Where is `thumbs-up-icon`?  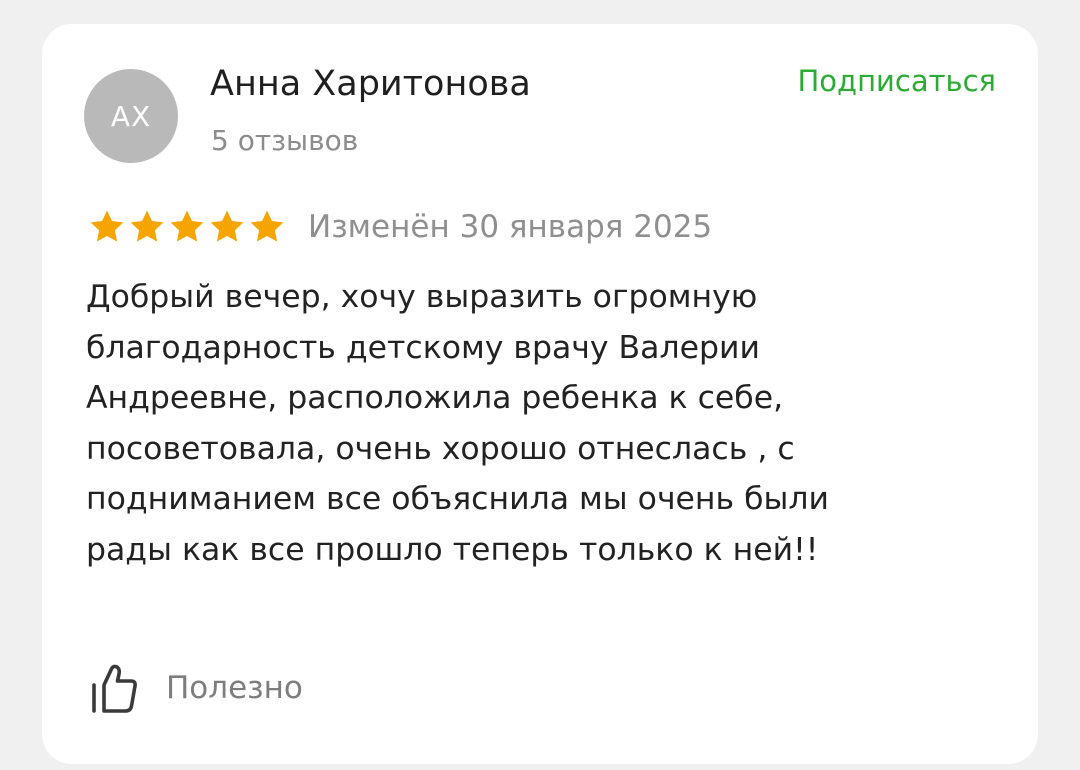
thumbs-up-icon is located at coordinates (114, 688).